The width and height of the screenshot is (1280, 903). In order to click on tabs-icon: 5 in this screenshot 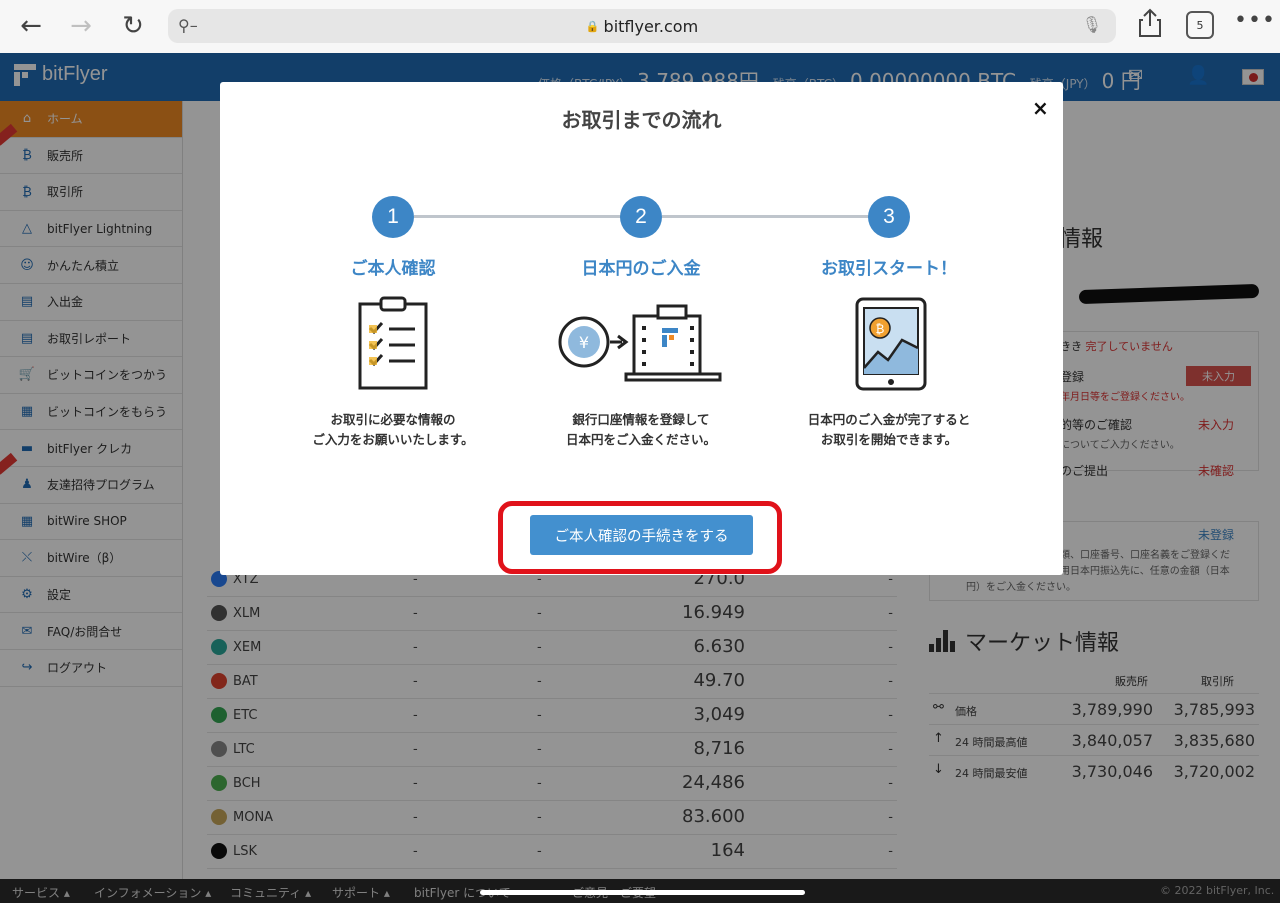, I will do `click(1200, 25)`.